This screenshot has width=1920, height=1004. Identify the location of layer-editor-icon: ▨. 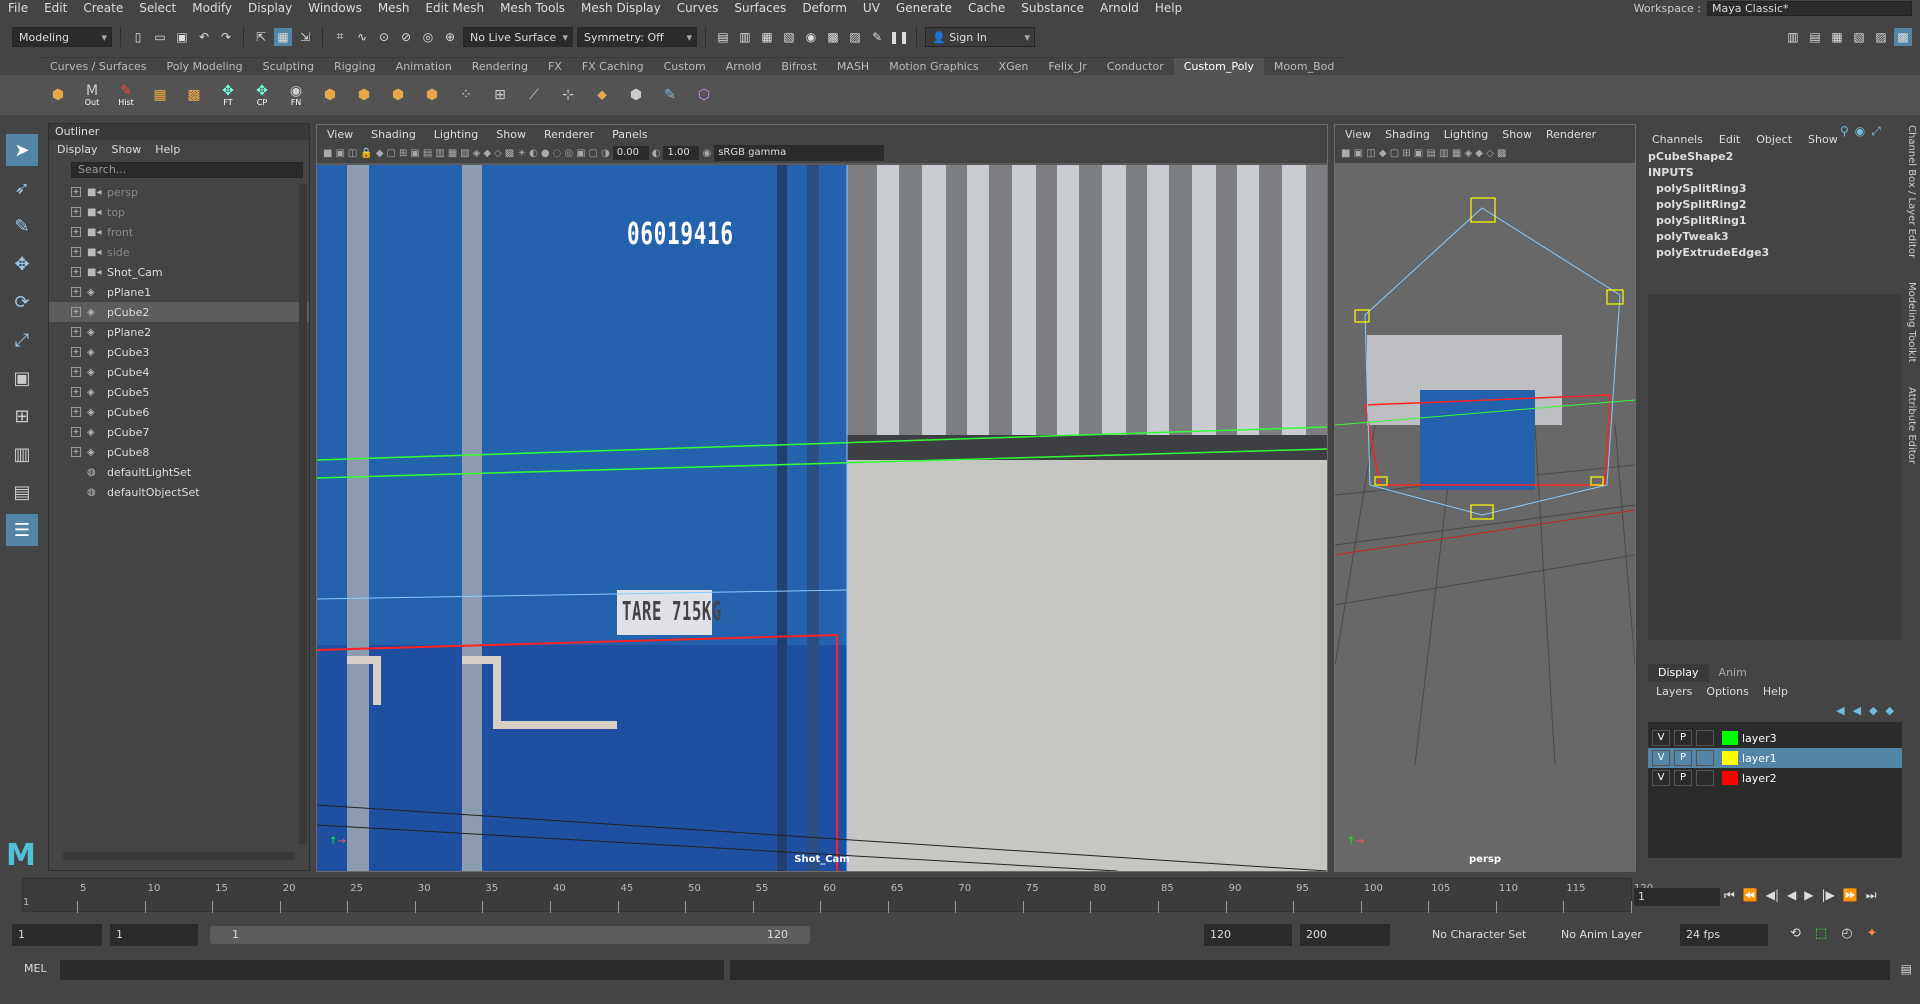
(1881, 37).